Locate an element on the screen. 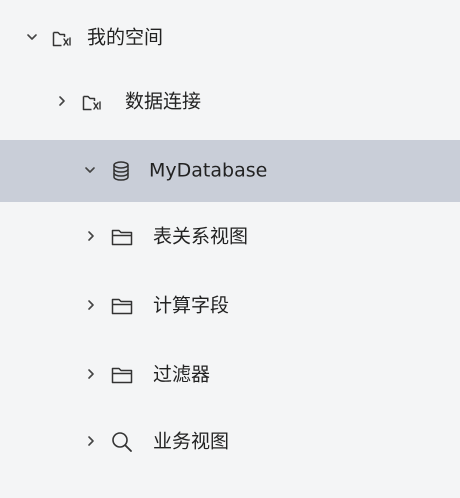  tree-item-label: 业务视图 is located at coordinates (191, 441).